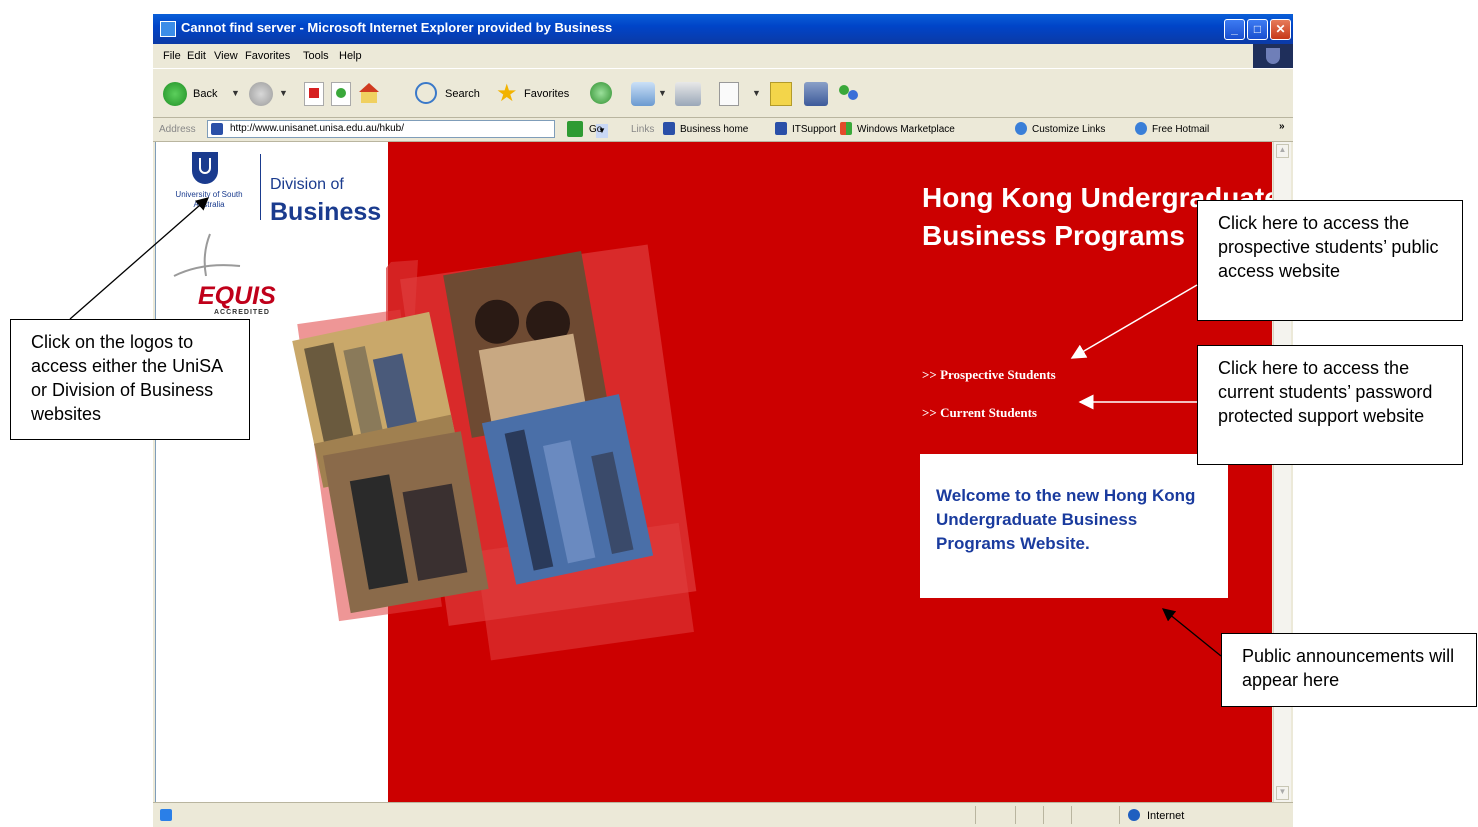 The height and width of the screenshot is (827, 1478). What do you see at coordinates (426, 93) in the screenshot?
I see `search-icon` at bounding box center [426, 93].